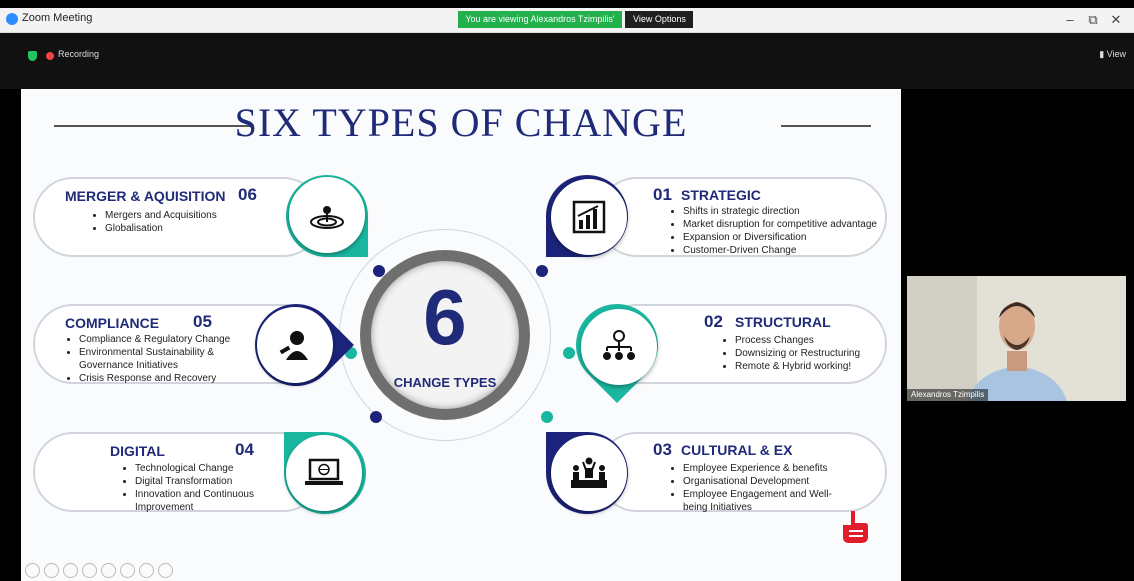  I want to click on participant-video: Alexandros Tzimpilis, so click(1016, 338).